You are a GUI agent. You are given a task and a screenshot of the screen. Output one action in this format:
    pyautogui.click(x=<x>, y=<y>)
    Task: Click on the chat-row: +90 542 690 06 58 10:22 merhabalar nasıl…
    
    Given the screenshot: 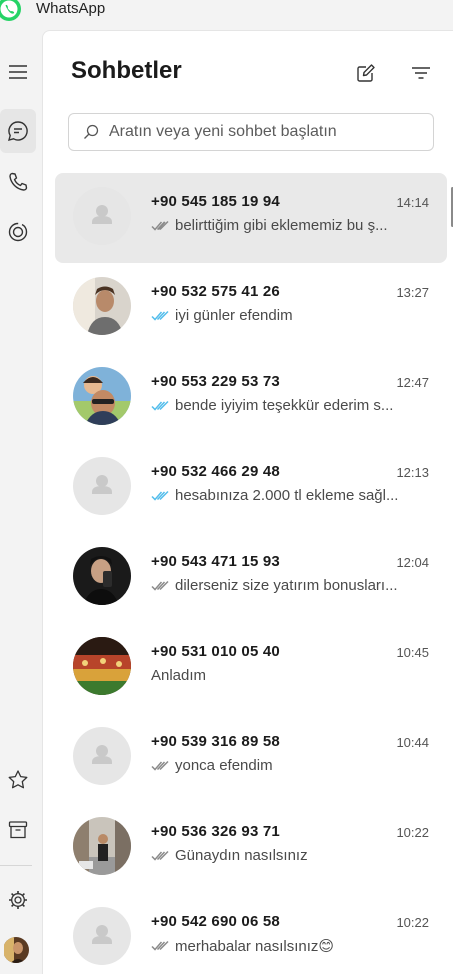 What is the action you would take?
    pyautogui.click(x=251, y=933)
    